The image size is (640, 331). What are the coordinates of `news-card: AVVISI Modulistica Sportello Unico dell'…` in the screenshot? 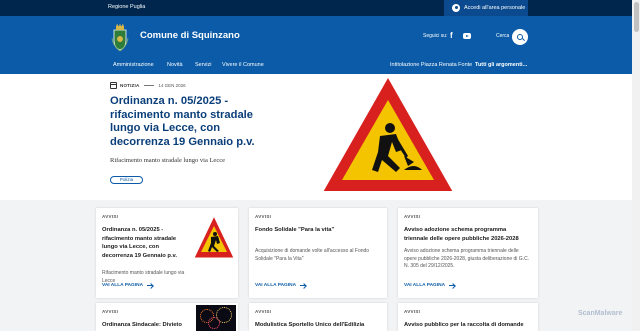 It's located at (318, 317).